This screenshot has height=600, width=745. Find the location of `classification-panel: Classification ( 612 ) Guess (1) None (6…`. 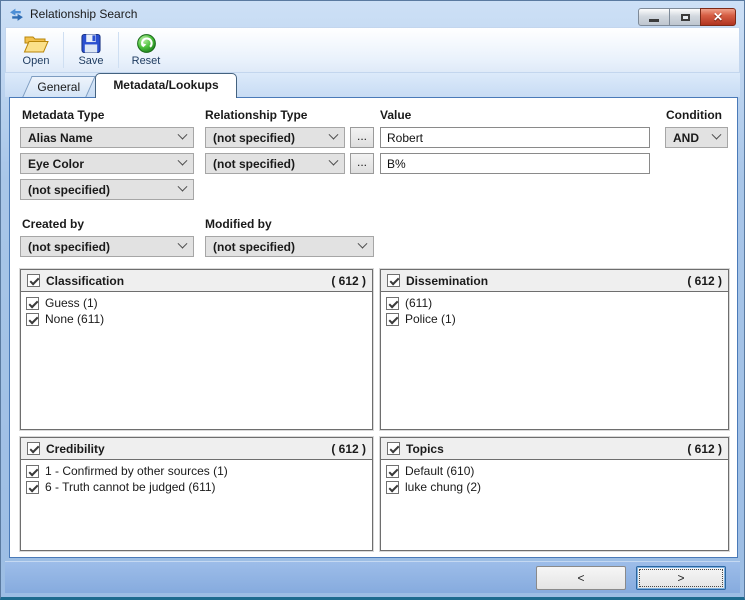

classification-panel: Classification ( 612 ) Guess (1) None (6… is located at coordinates (196, 349).